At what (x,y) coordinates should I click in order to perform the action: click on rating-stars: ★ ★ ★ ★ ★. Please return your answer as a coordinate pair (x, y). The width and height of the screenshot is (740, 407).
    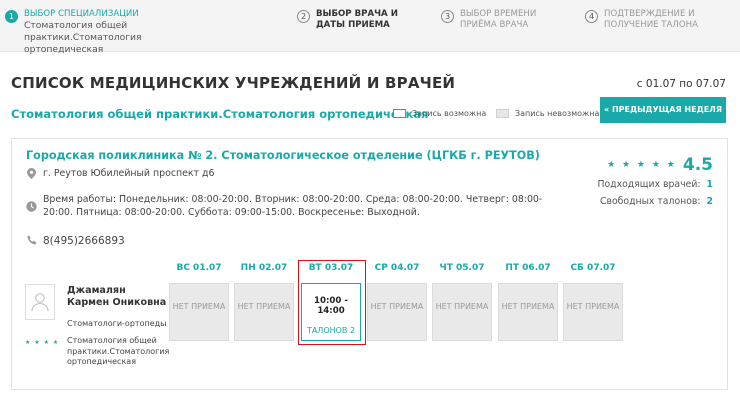
    Looking at the image, I should click on (642, 165).